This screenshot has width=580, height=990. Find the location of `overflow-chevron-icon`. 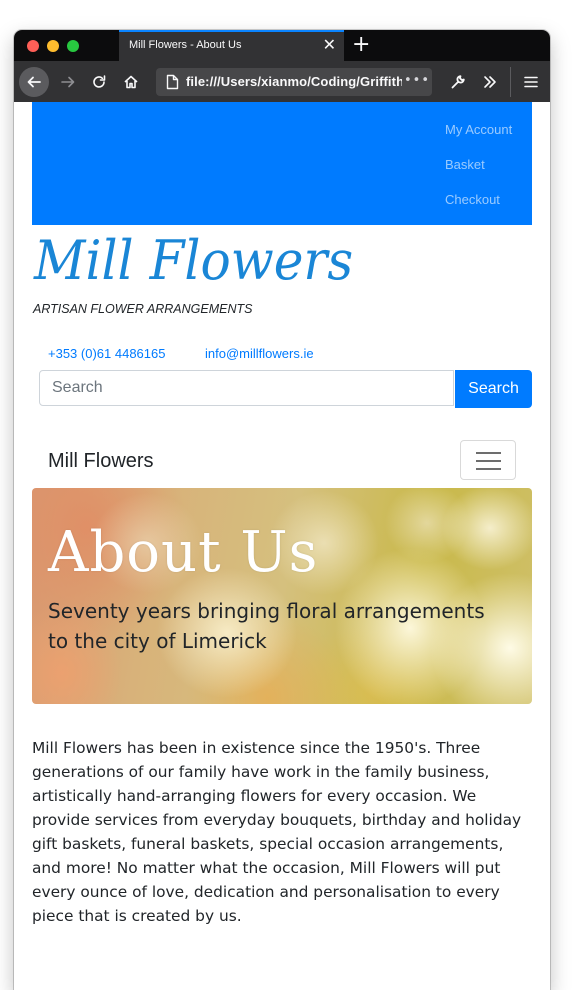

overflow-chevron-icon is located at coordinates (490, 82).